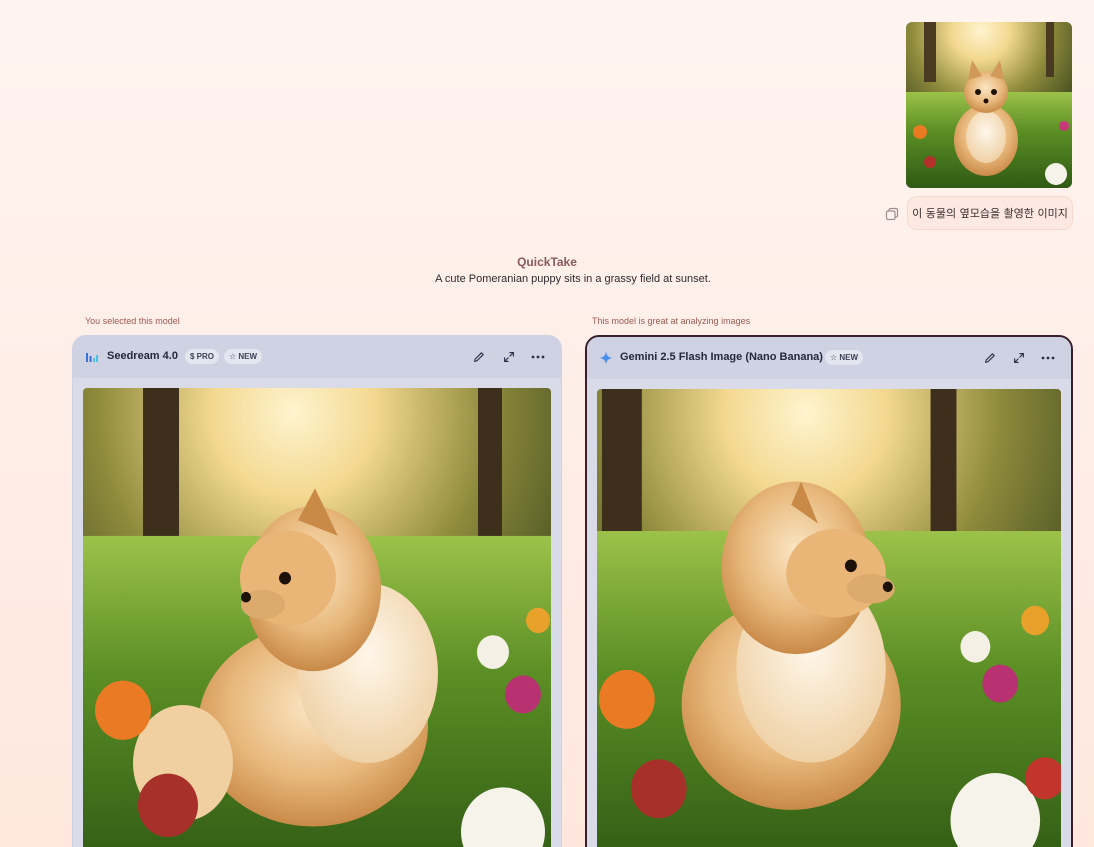 This screenshot has width=1094, height=847. What do you see at coordinates (892, 214) in the screenshot?
I see `copy-icon` at bounding box center [892, 214].